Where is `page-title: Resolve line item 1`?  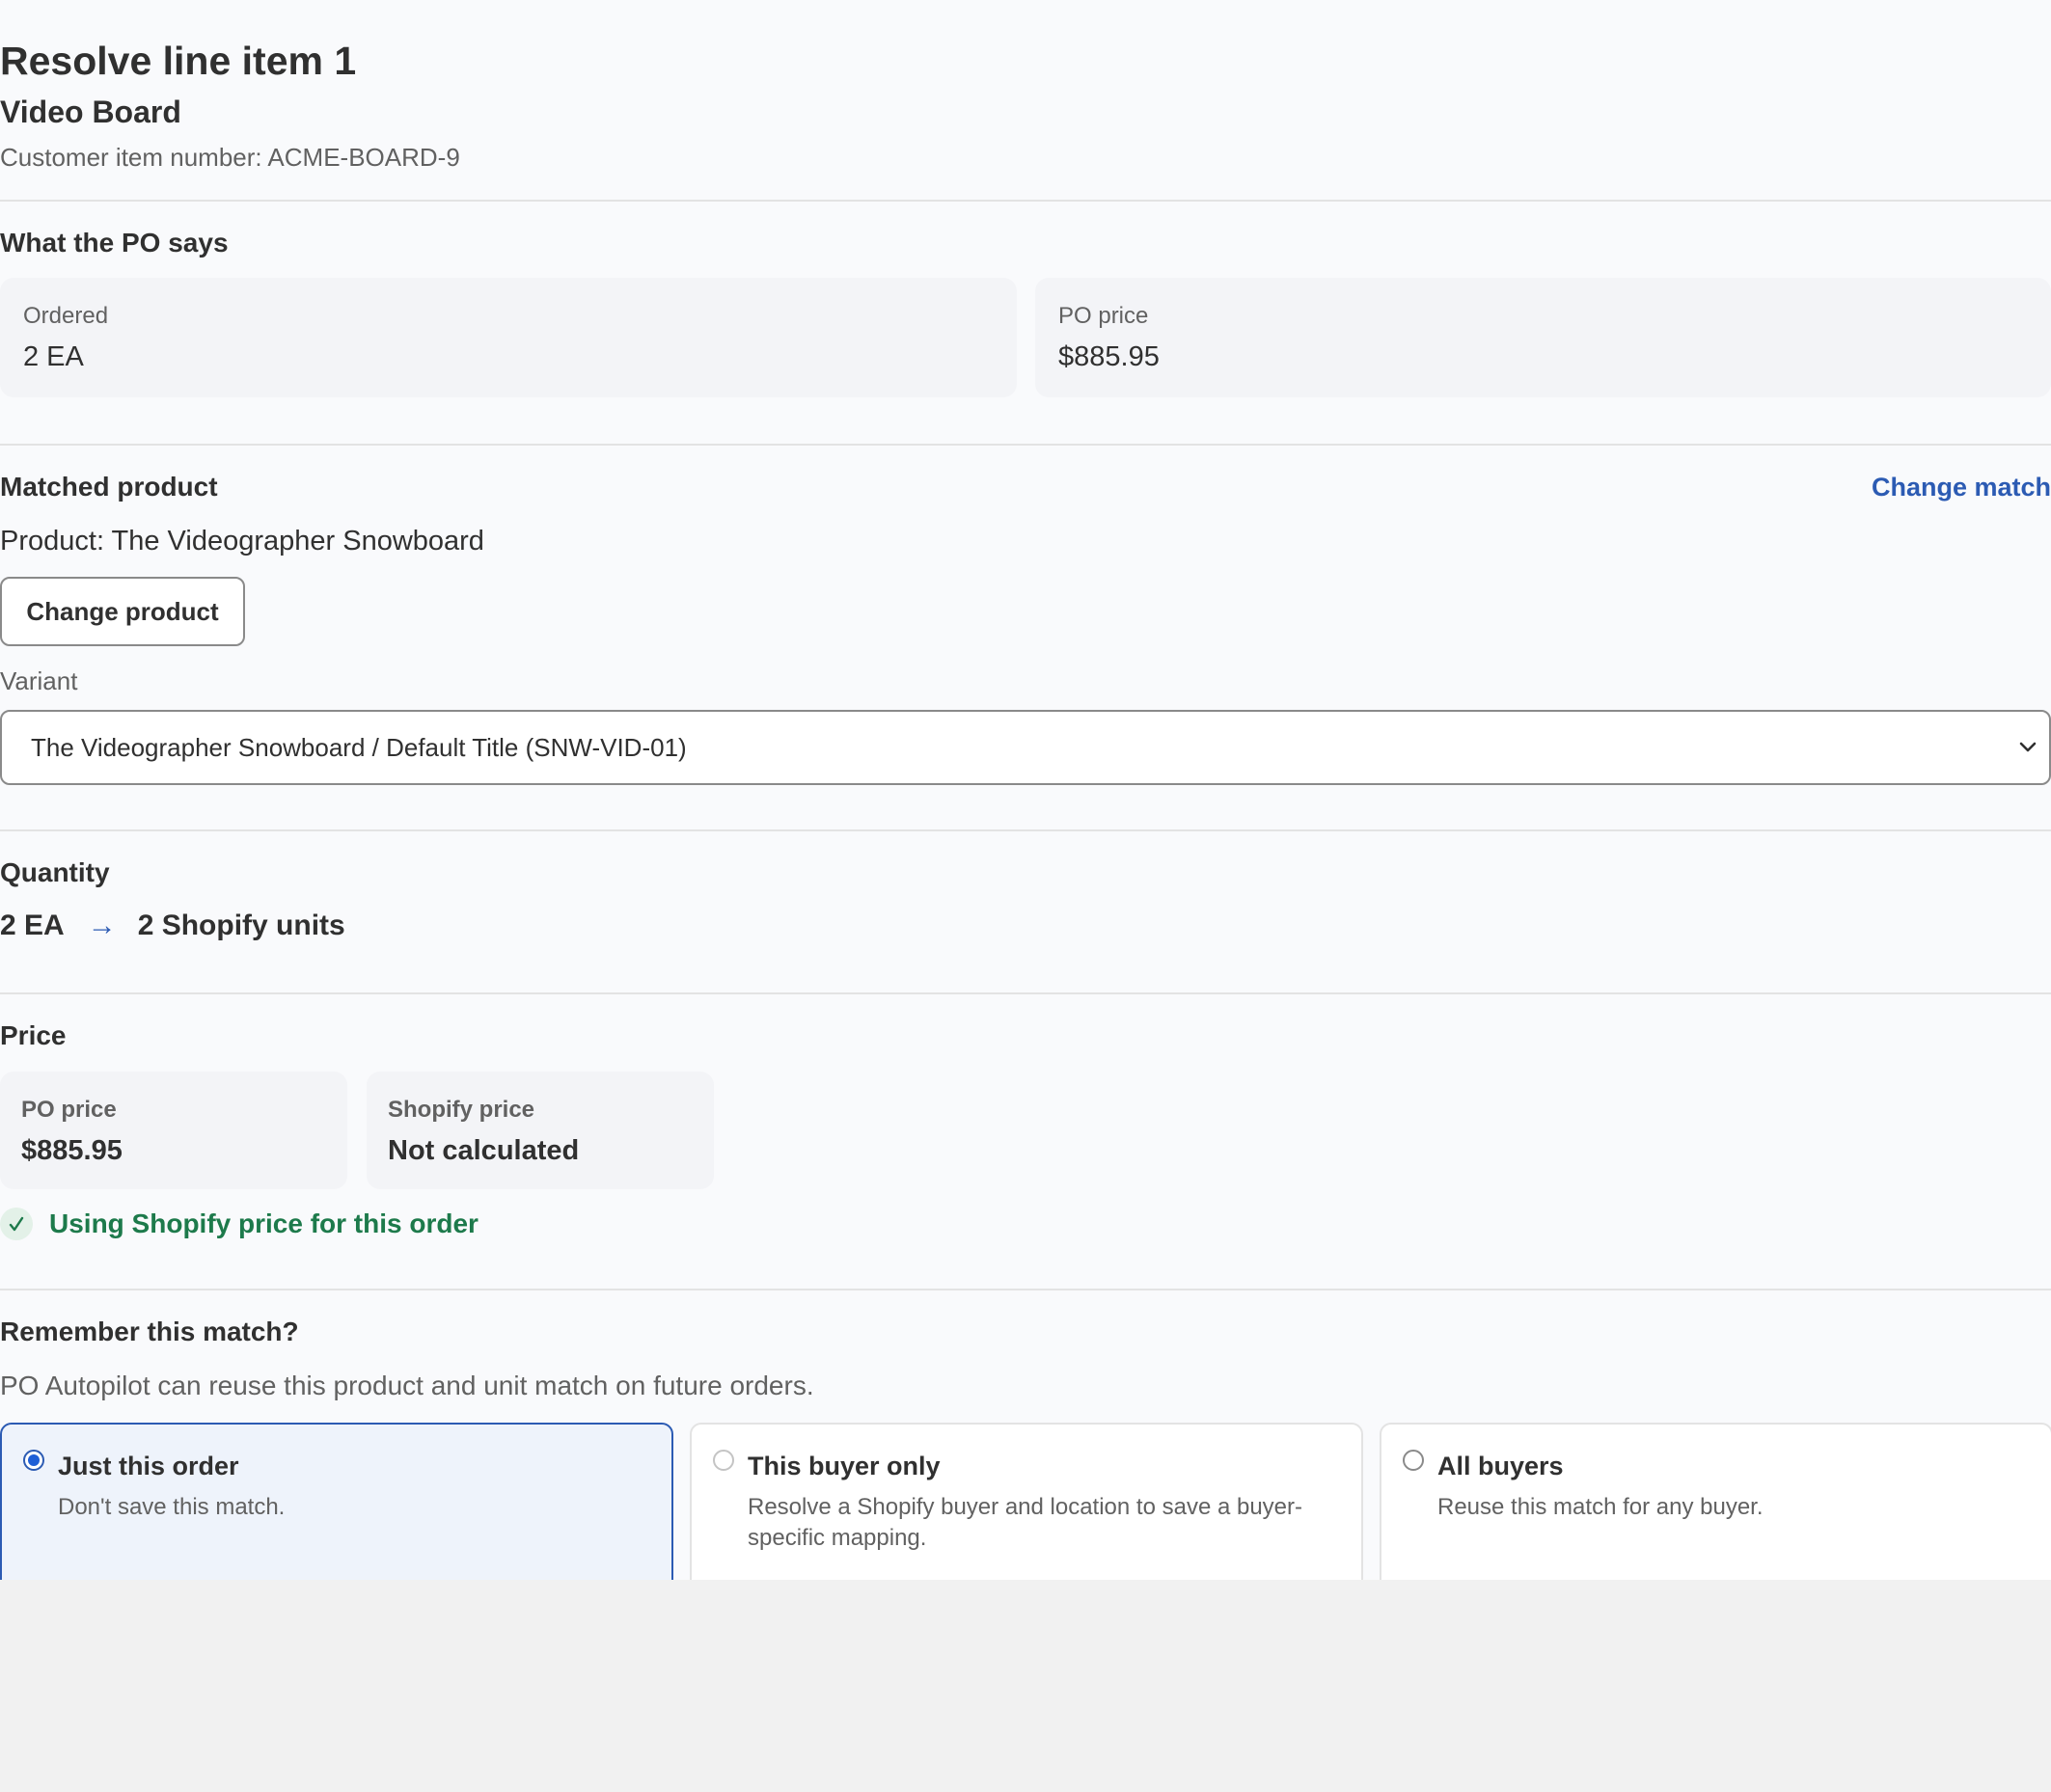 page-title: Resolve line item 1 is located at coordinates (178, 61).